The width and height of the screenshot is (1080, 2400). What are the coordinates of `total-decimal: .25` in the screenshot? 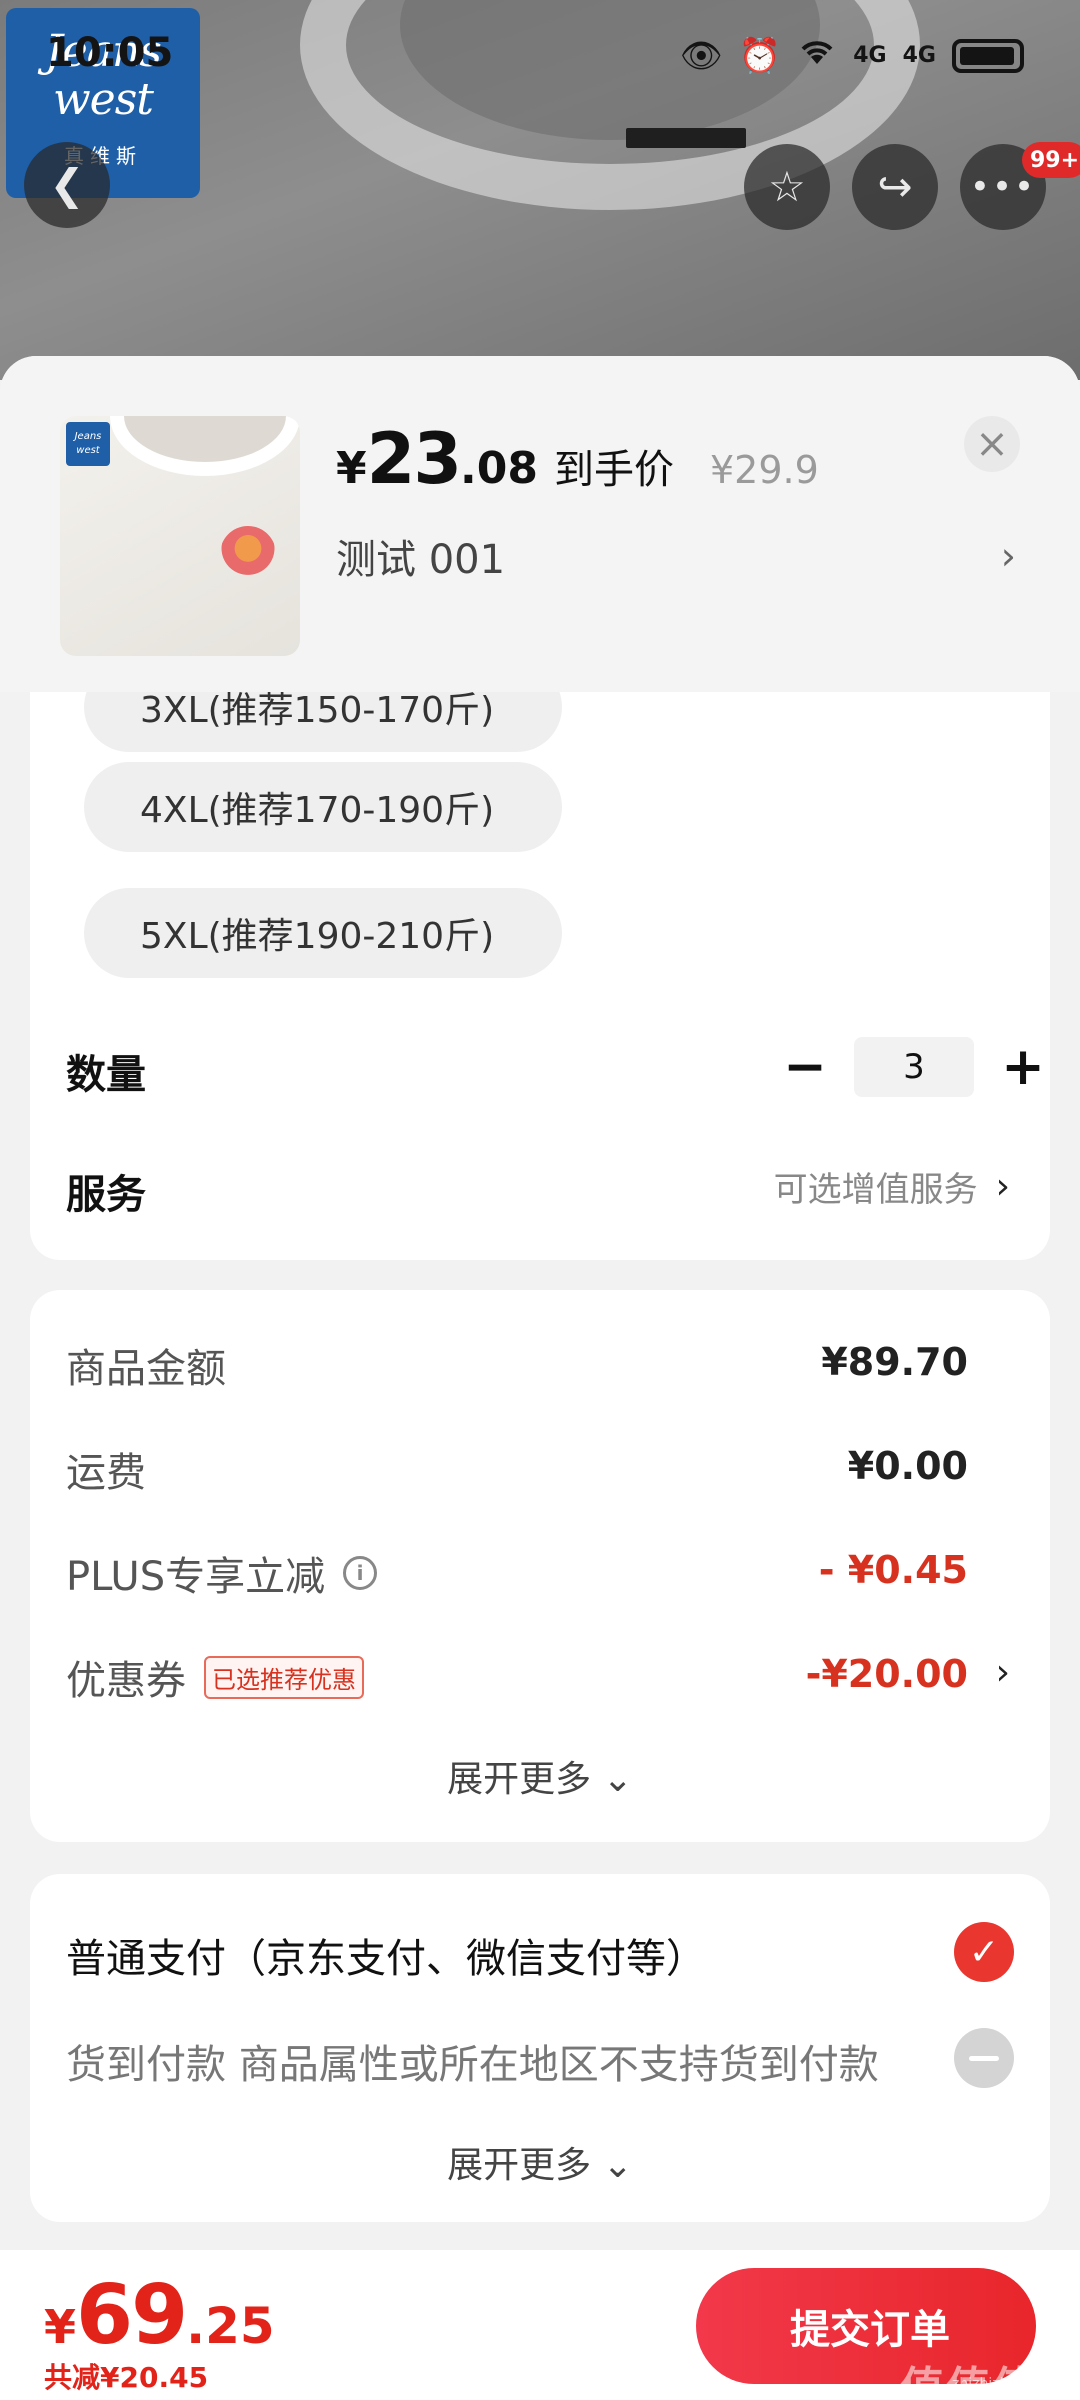 It's located at (230, 2326).